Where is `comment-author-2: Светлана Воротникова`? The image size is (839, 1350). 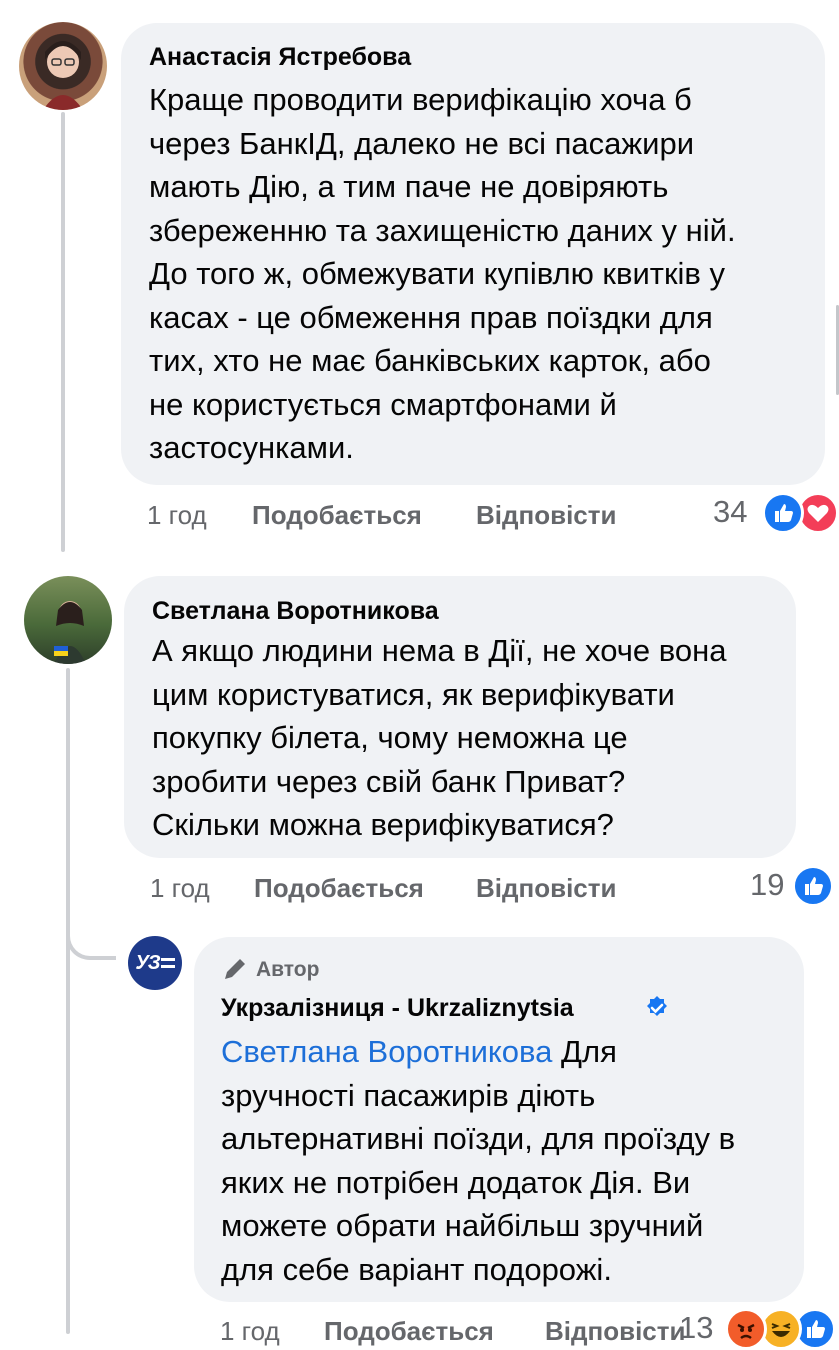
comment-author-2: Светлана Воротникова is located at coordinates (295, 611).